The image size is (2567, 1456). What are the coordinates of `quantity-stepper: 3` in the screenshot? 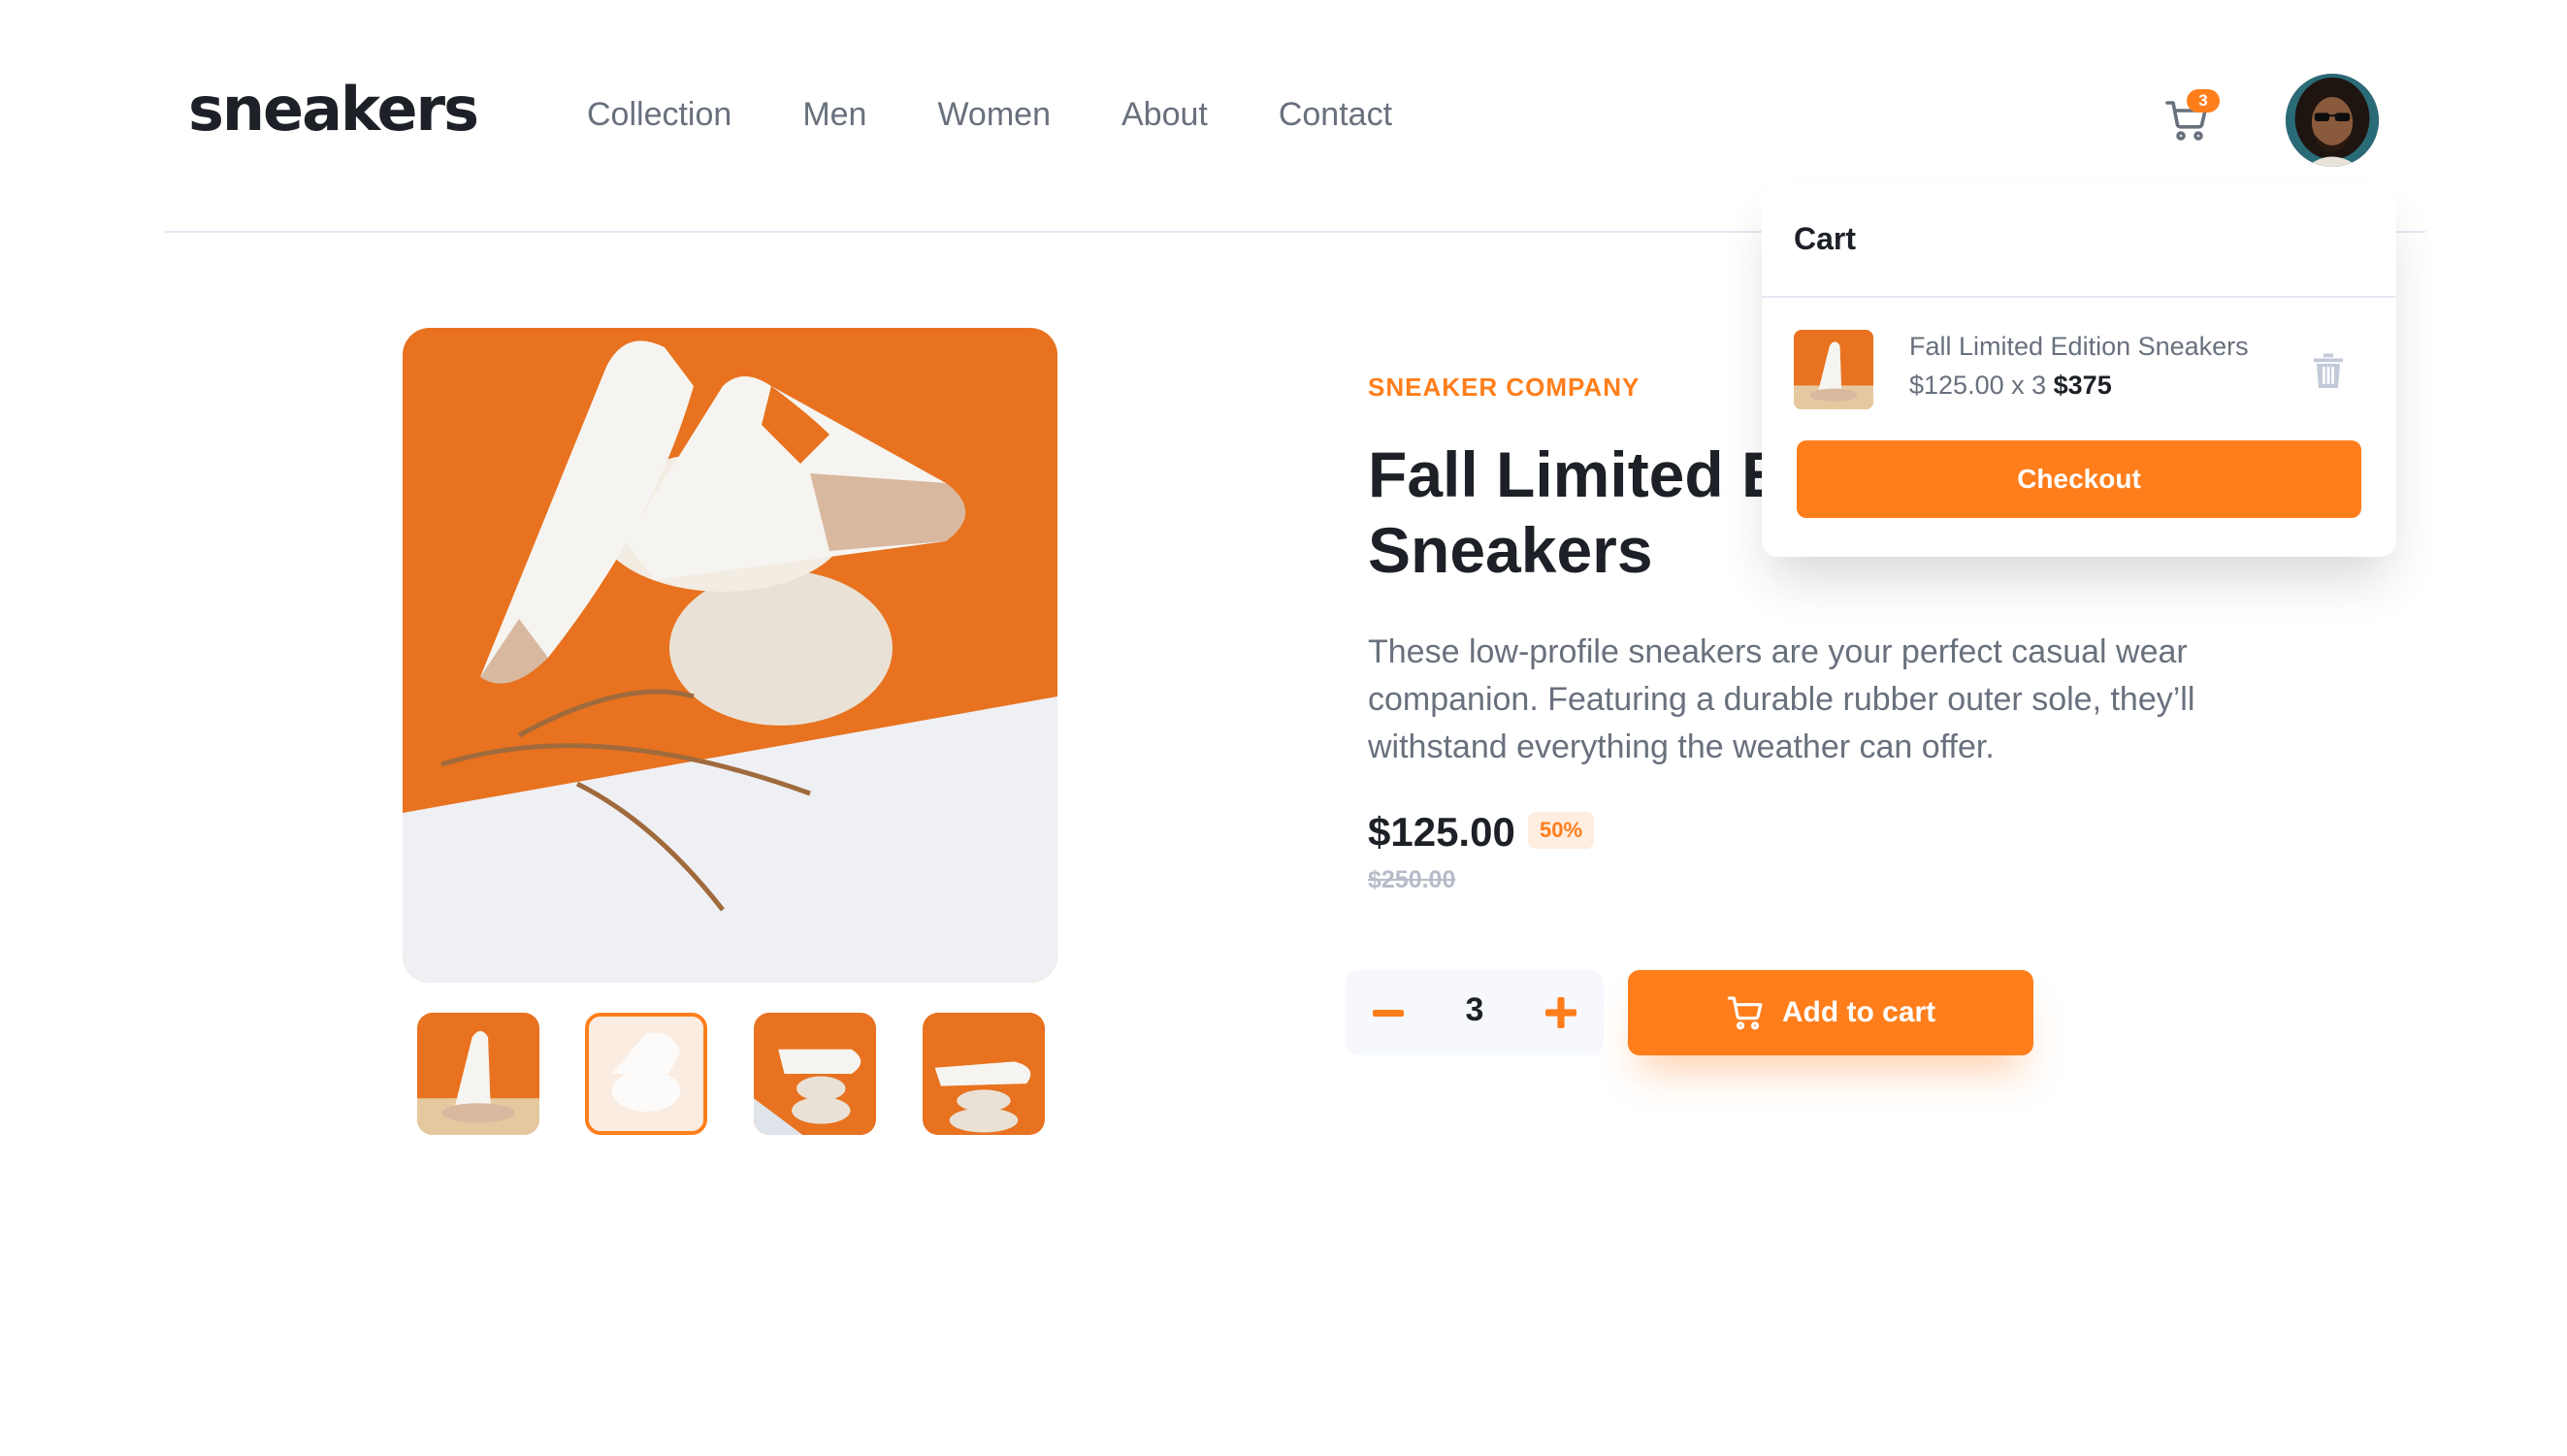 It's located at (1475, 1012).